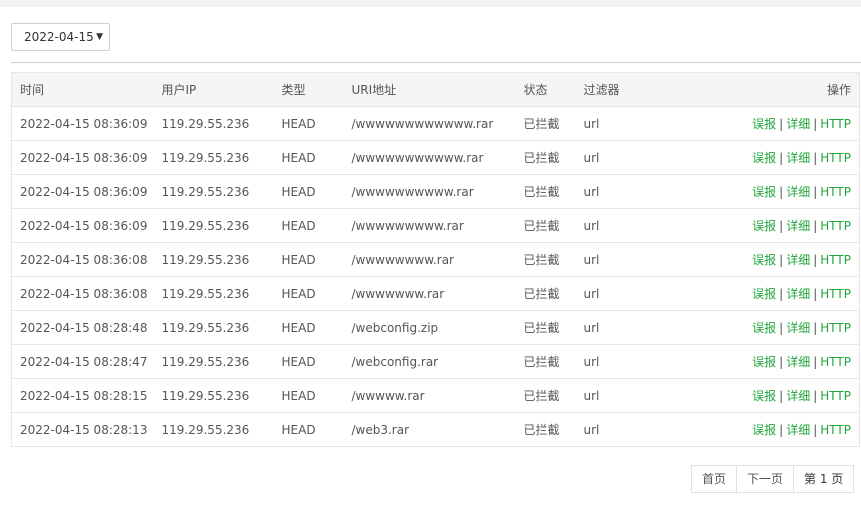 Image resolution: width=861 pixels, height=510 pixels. I want to click on first-page-button: 首页, so click(714, 479).